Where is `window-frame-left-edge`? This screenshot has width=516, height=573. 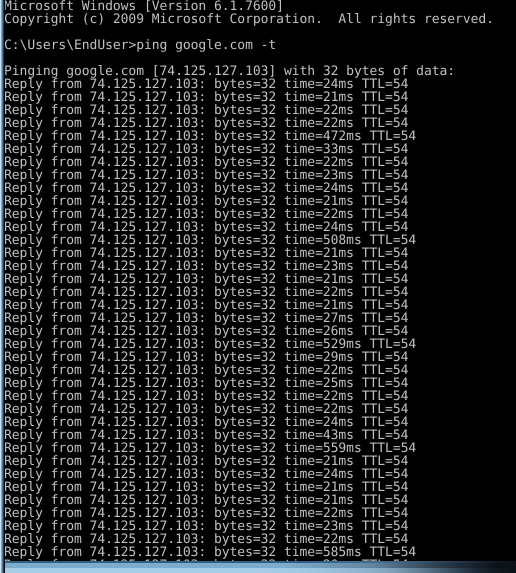 window-frame-left-edge is located at coordinates (2, 286).